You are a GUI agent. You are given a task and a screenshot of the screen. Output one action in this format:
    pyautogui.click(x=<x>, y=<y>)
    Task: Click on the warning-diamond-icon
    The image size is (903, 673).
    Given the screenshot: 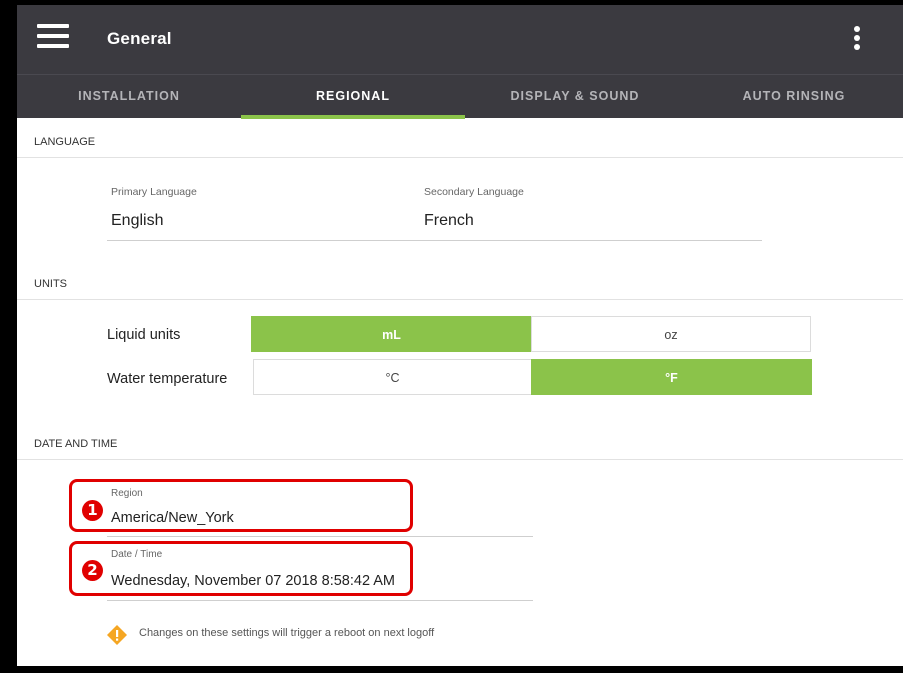 What is the action you would take?
    pyautogui.click(x=117, y=635)
    